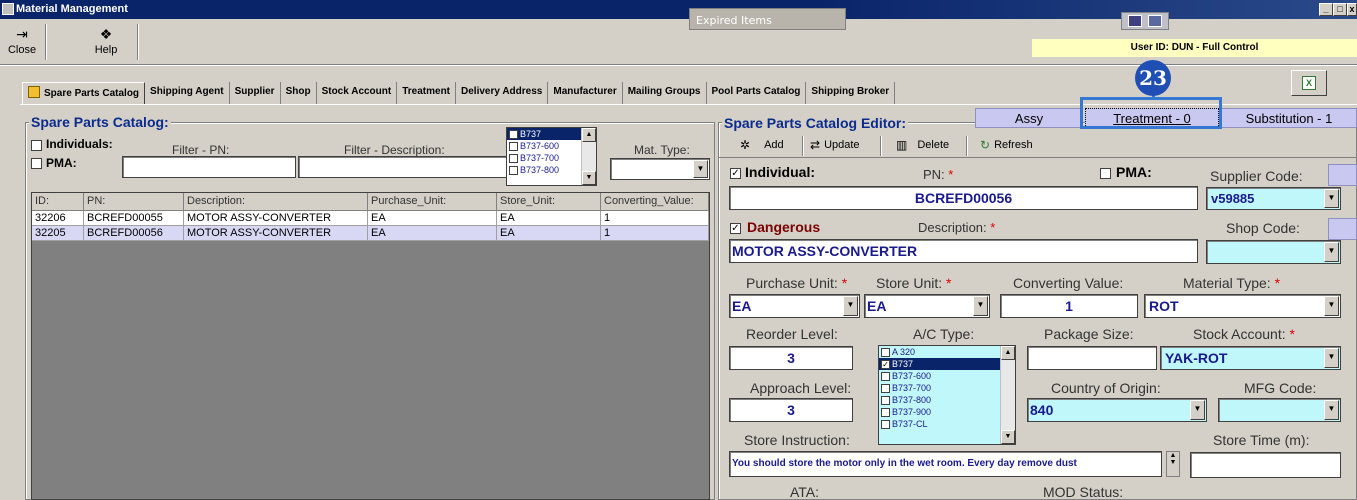 The image size is (1357, 500). I want to click on add-button: ✲ Add, so click(762, 145).